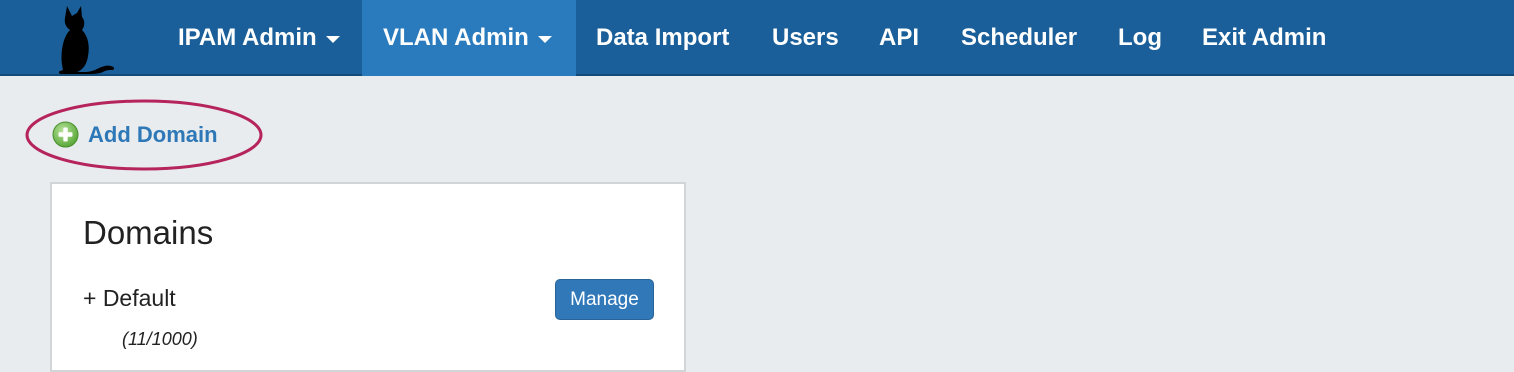 This screenshot has width=1514, height=372. What do you see at coordinates (1019, 38) in the screenshot?
I see `nav-scheduler: Scheduler` at bounding box center [1019, 38].